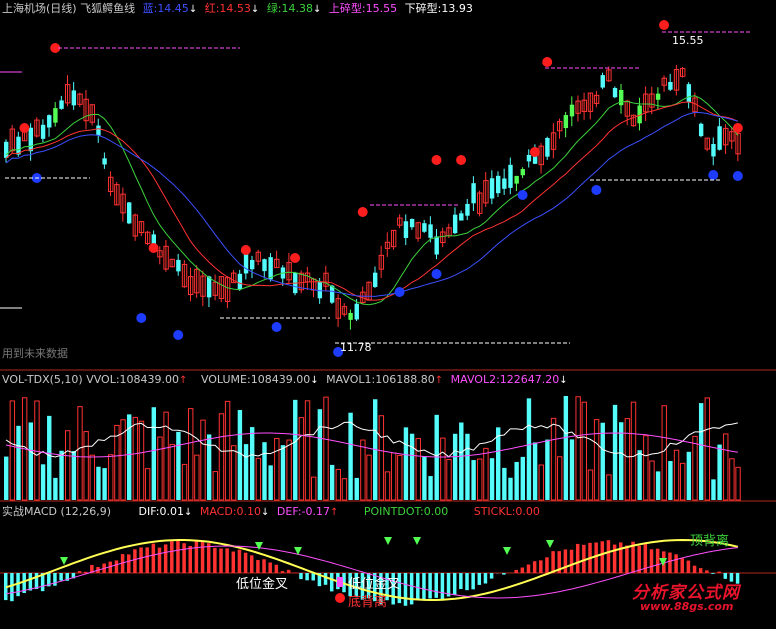  What do you see at coordinates (436, 511) in the screenshot?
I see `pointdot-value: 0.00` at bounding box center [436, 511].